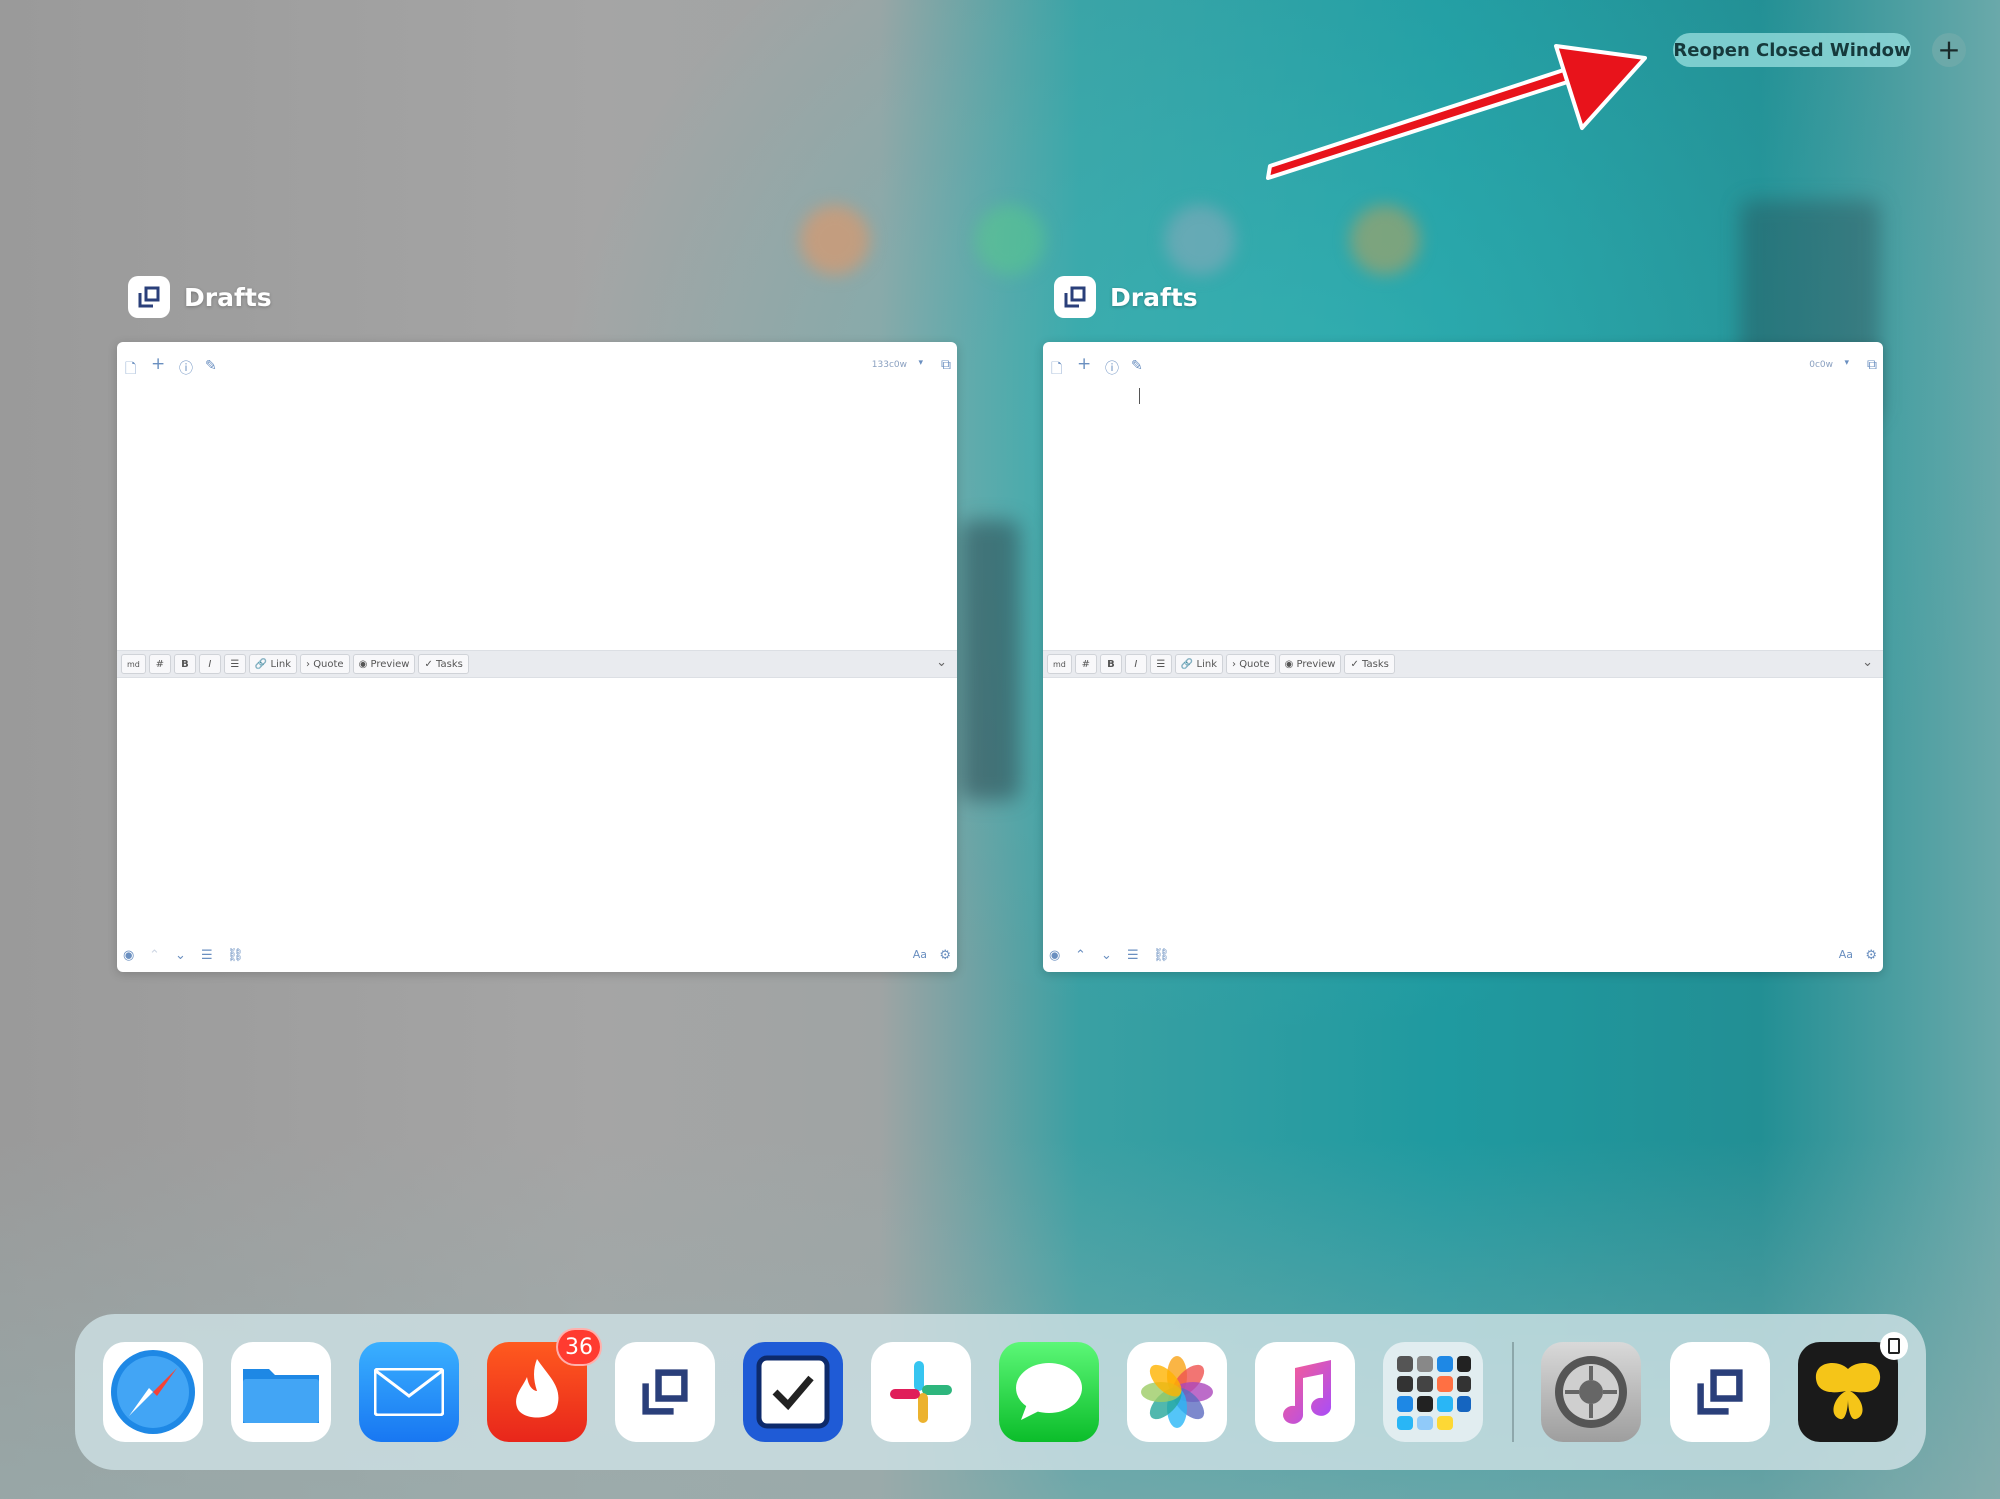 Image resolution: width=2000 pixels, height=1499 pixels. I want to click on butterfly-app-icon, so click(1848, 1392).